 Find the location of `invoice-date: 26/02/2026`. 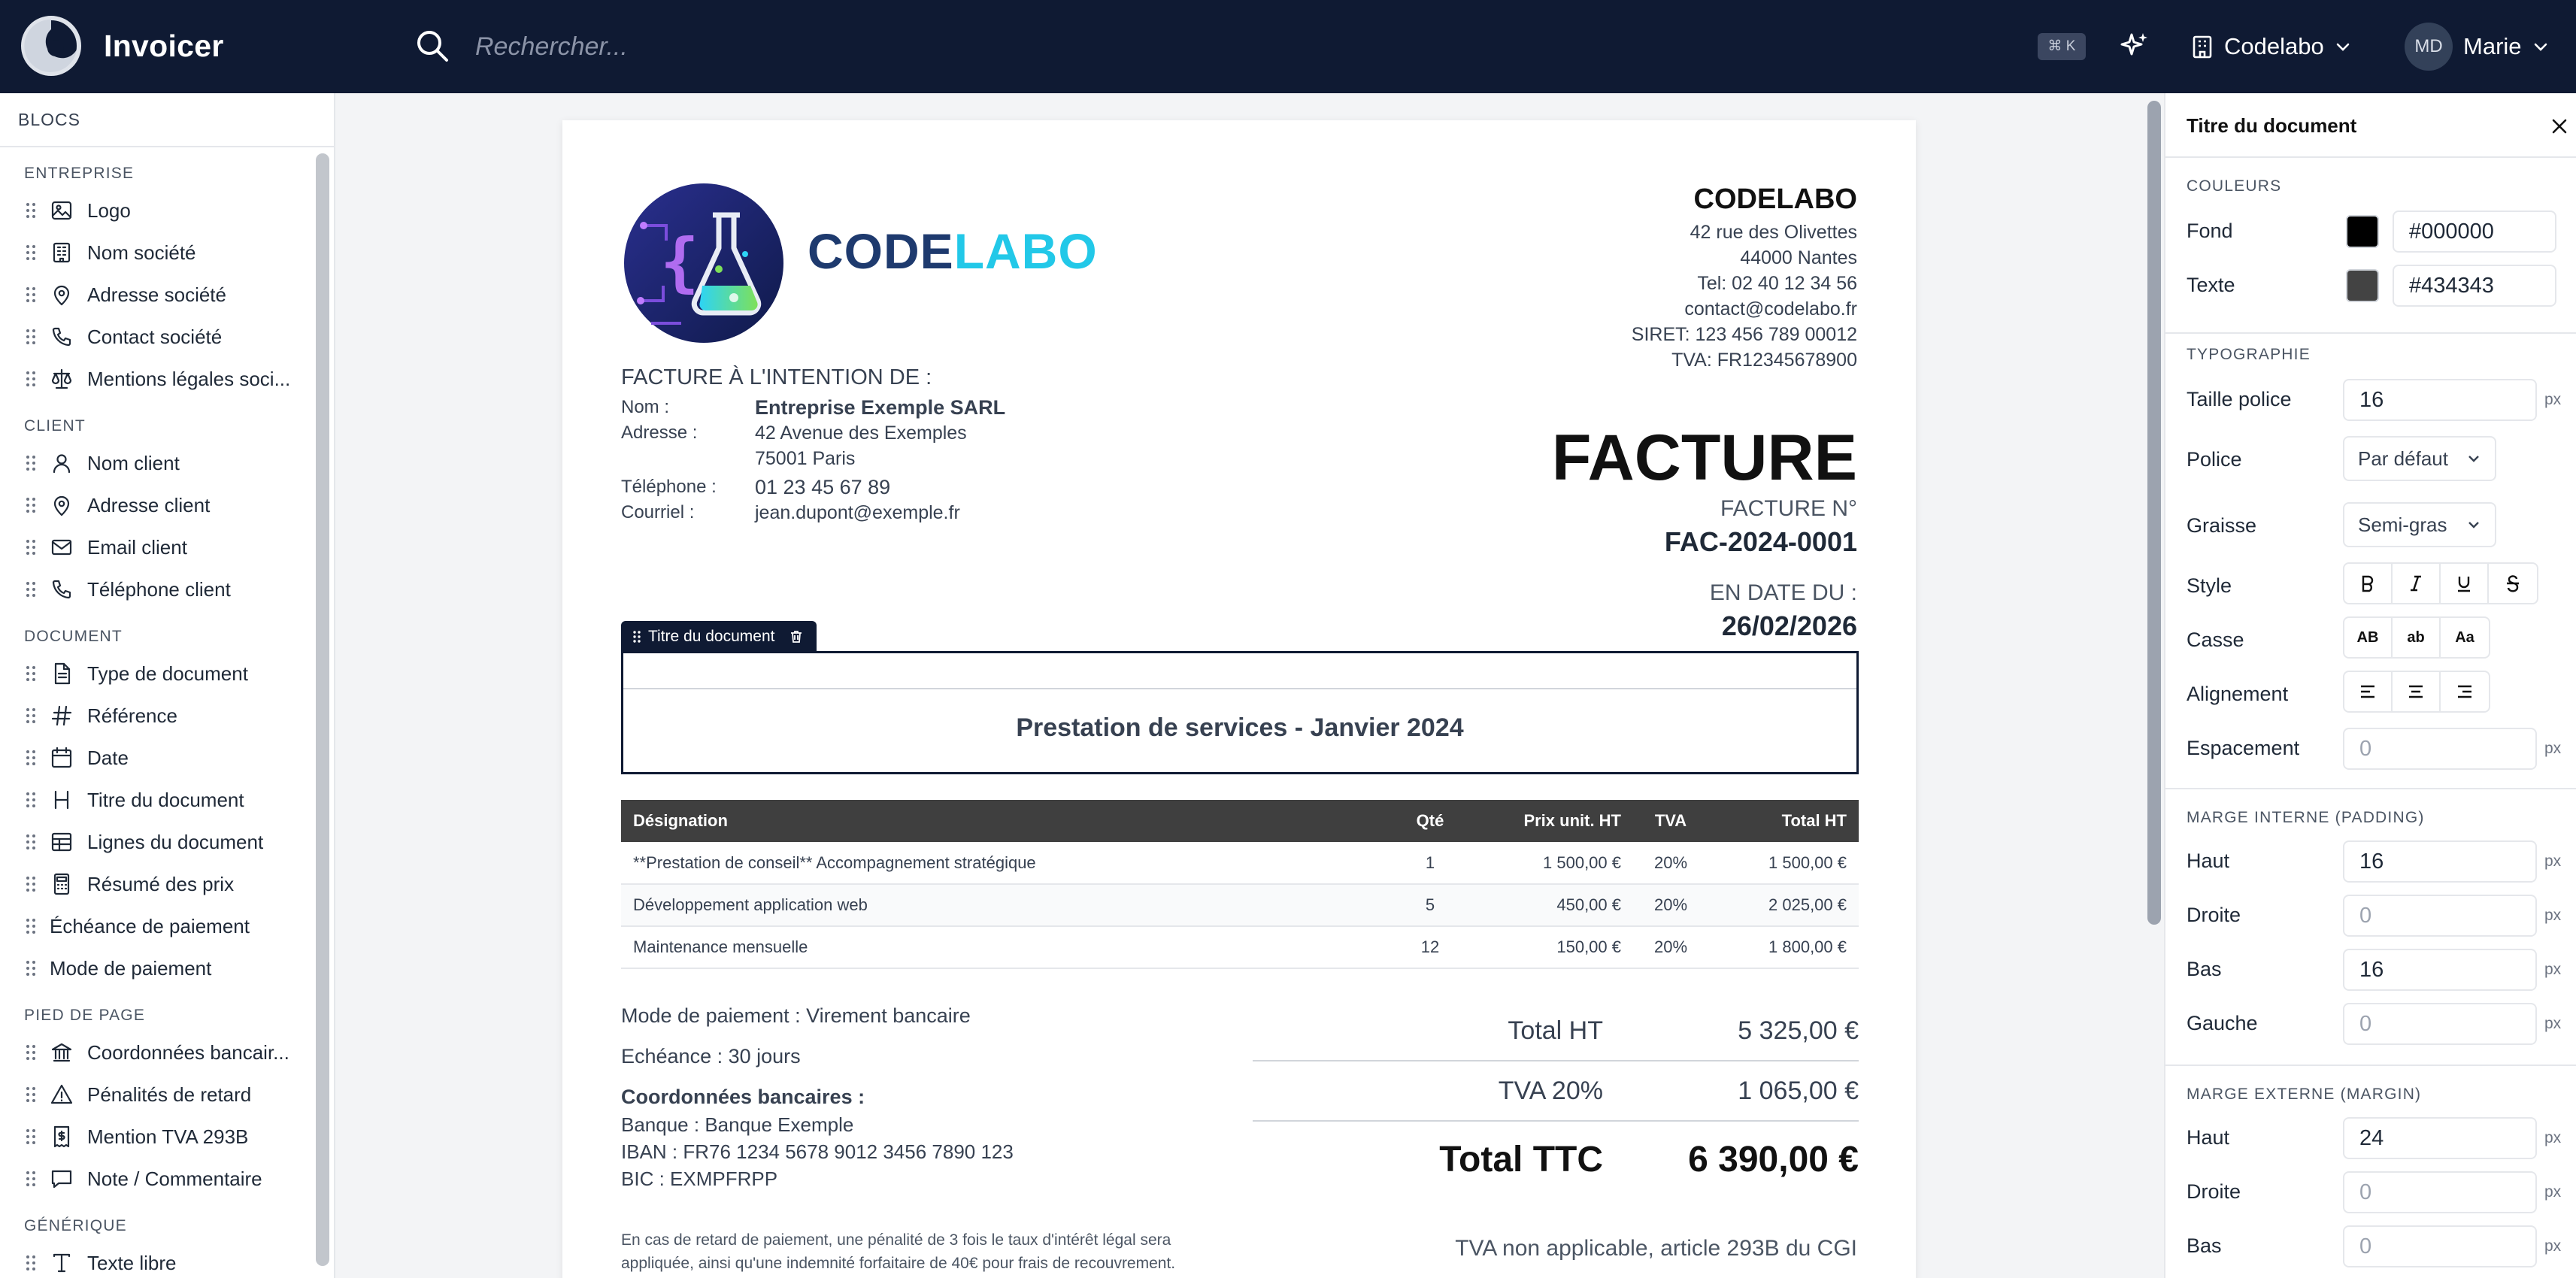

invoice-date: 26/02/2026 is located at coordinates (1789, 626).